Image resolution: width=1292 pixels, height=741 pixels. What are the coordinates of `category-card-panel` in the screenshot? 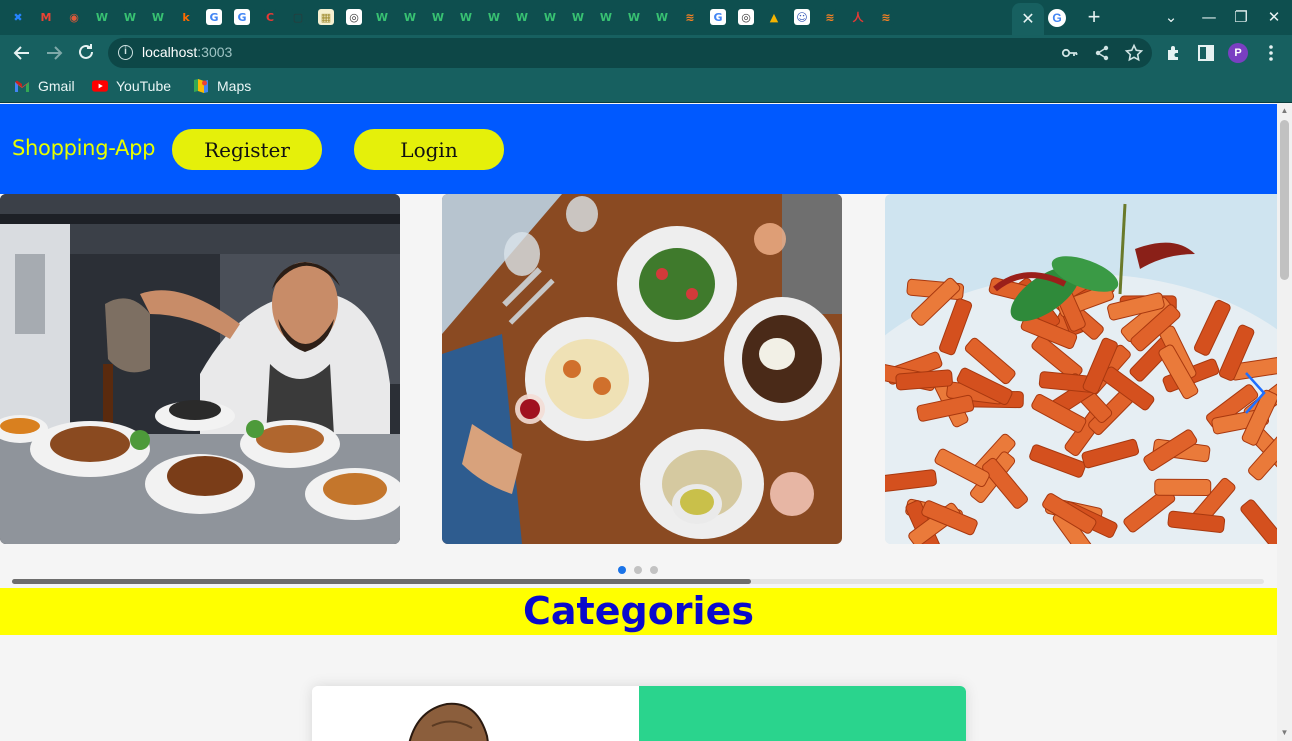 It's located at (802, 713).